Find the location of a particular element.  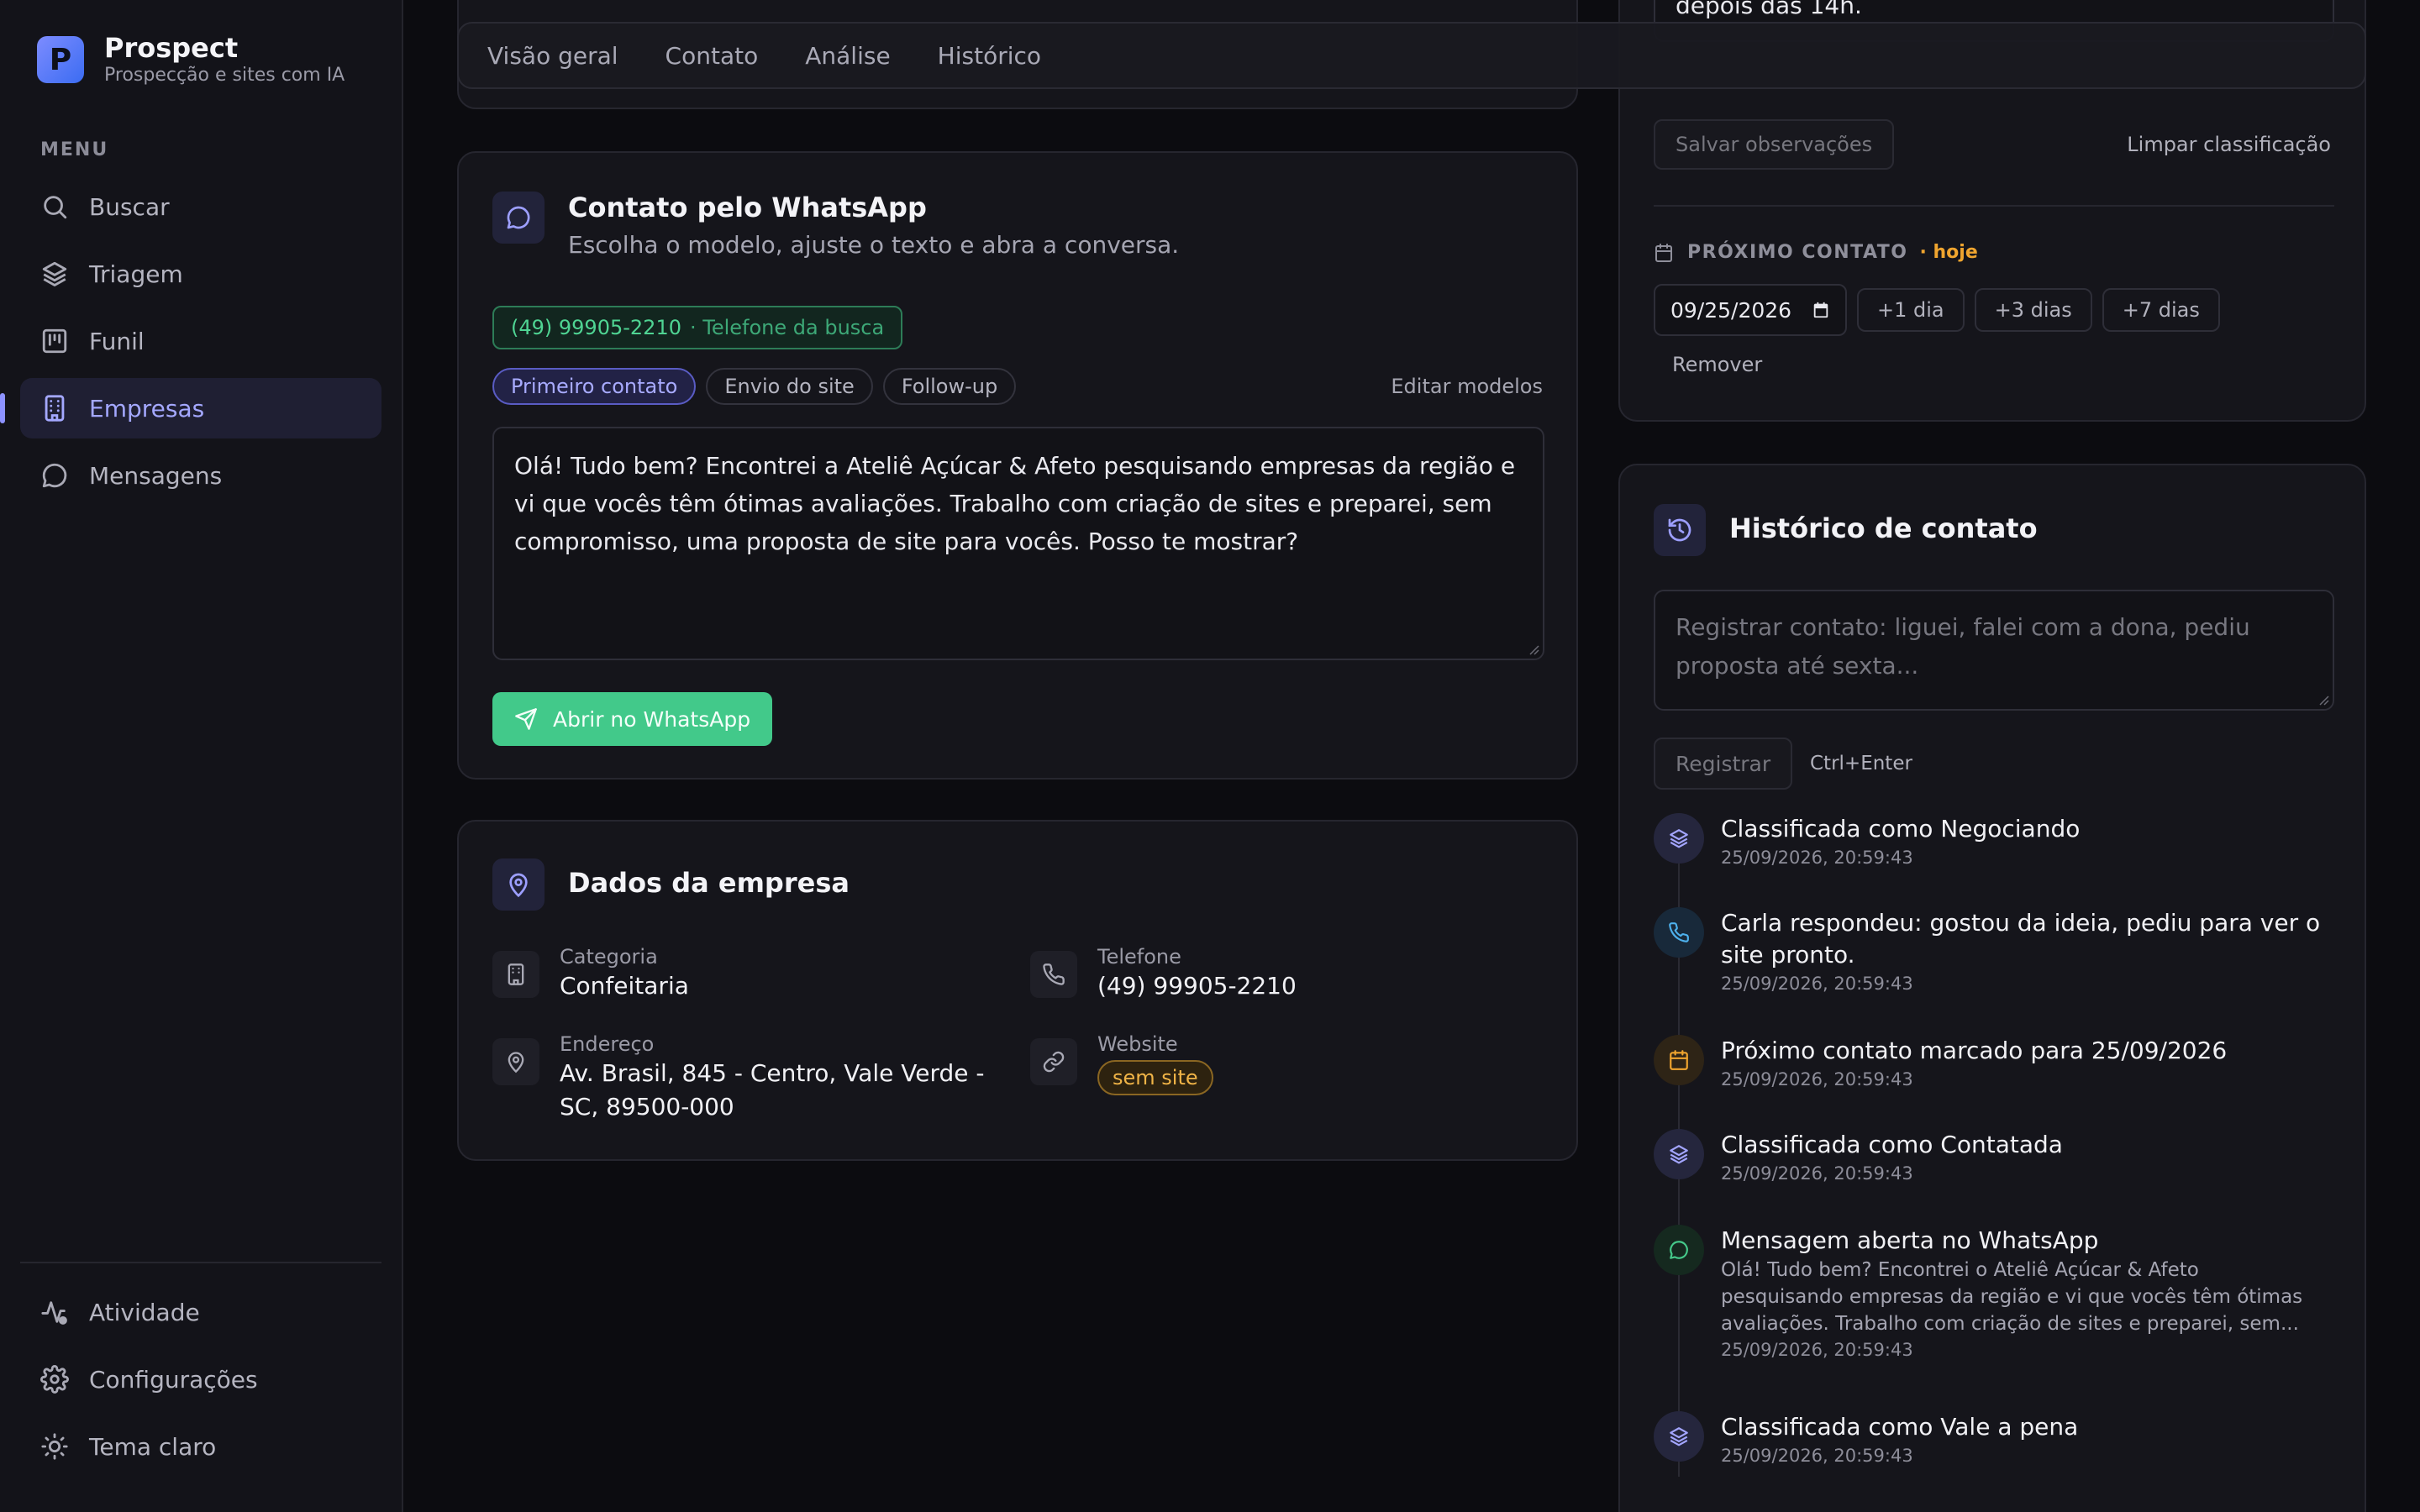

tab-visao-geral: Visão geral is located at coordinates (552, 56).